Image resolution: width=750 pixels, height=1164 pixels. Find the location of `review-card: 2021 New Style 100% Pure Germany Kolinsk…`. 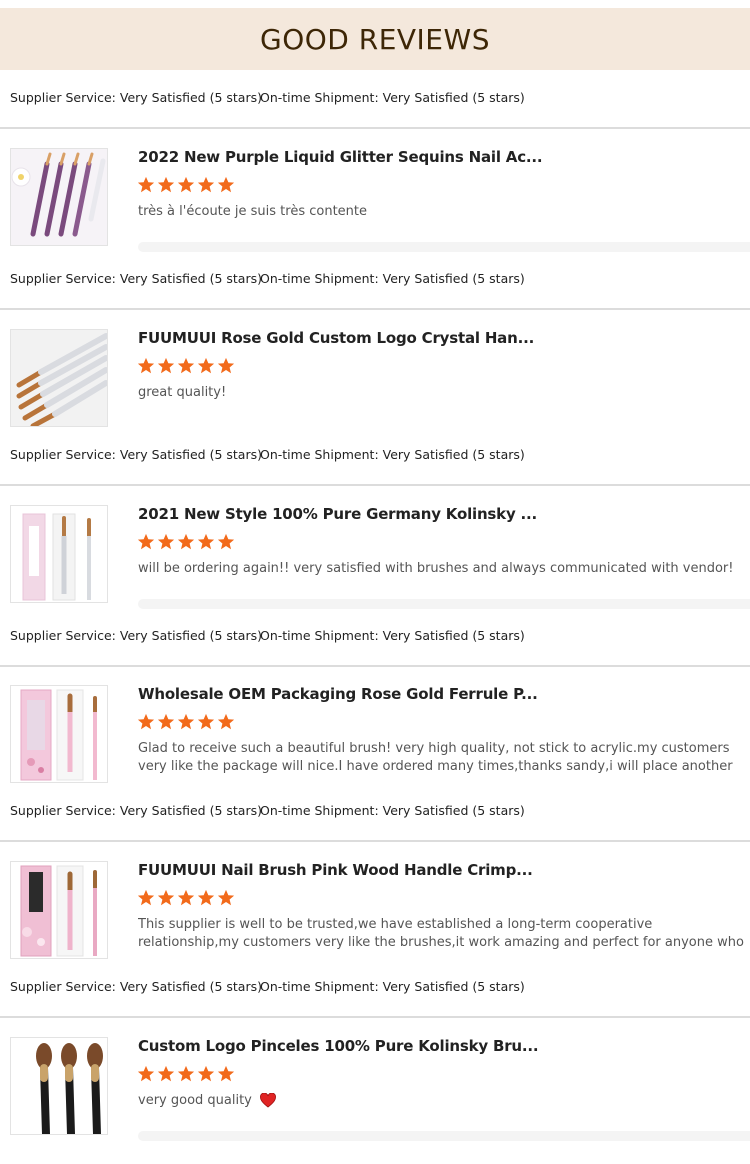

review-card: 2021 New Style 100% Pure Germany Kolinsk… is located at coordinates (375, 560).